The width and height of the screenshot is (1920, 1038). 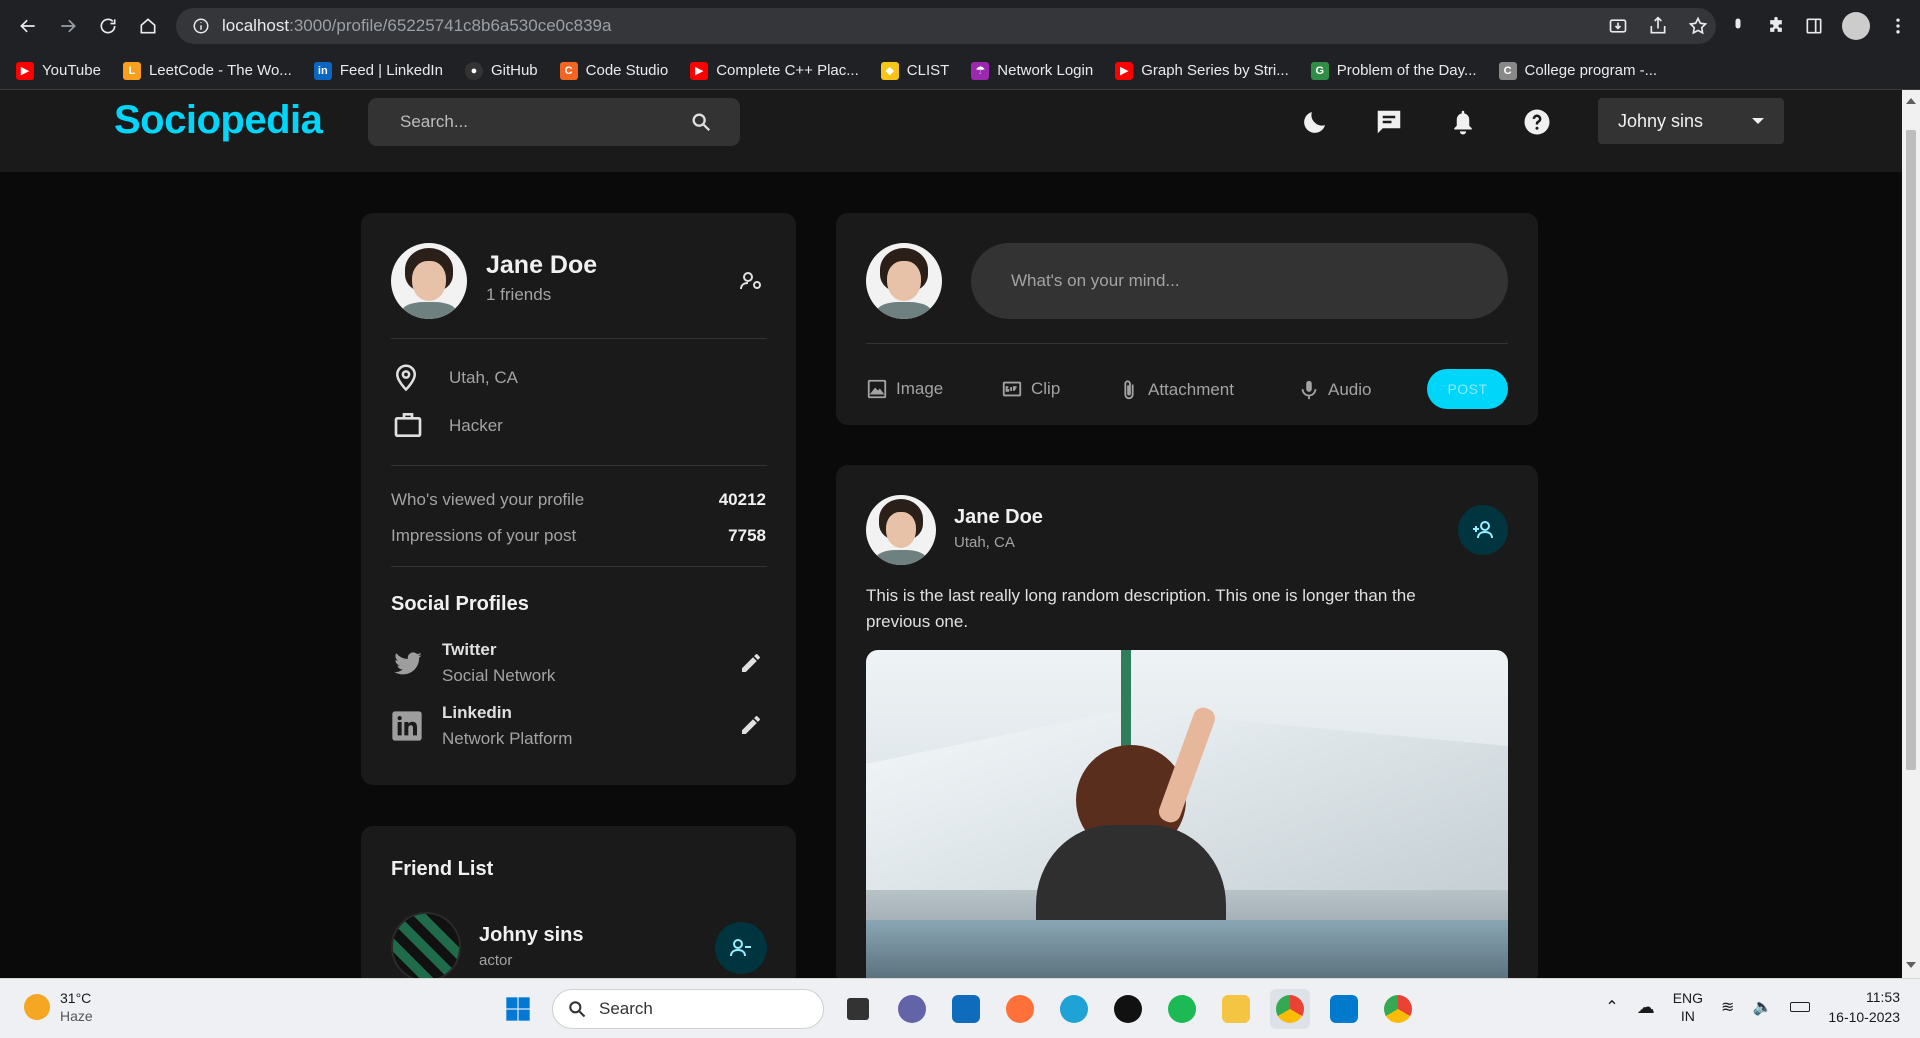 I want to click on message-icon, so click(x=1389, y=122).